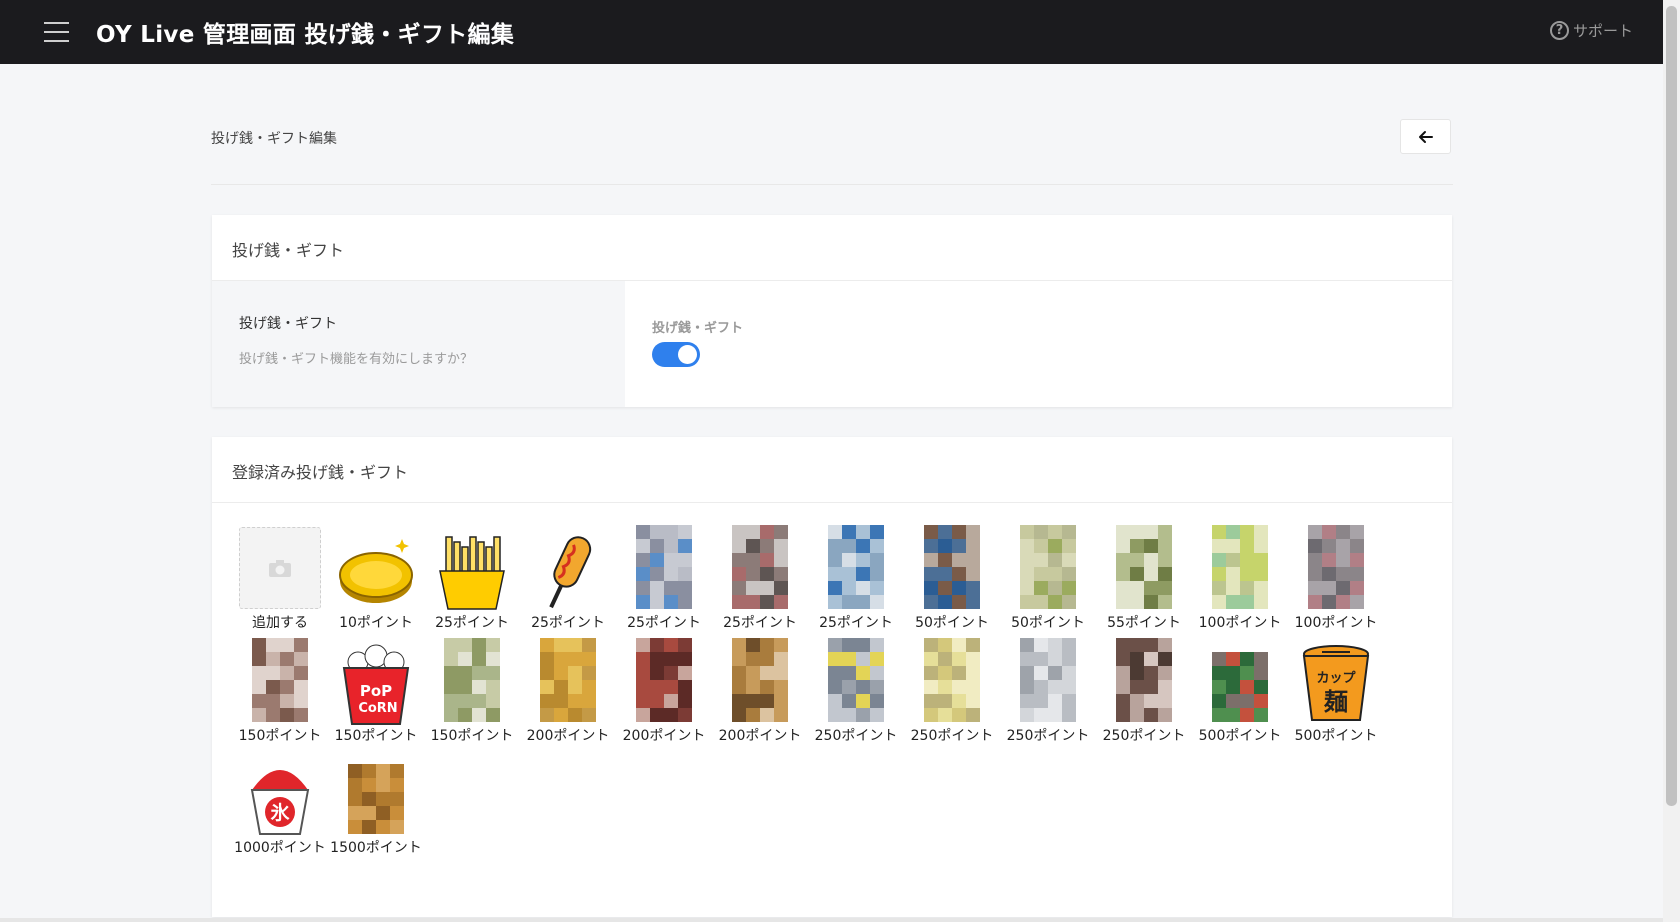 The width and height of the screenshot is (1680, 922). What do you see at coordinates (832, 184) in the screenshot?
I see `divider` at bounding box center [832, 184].